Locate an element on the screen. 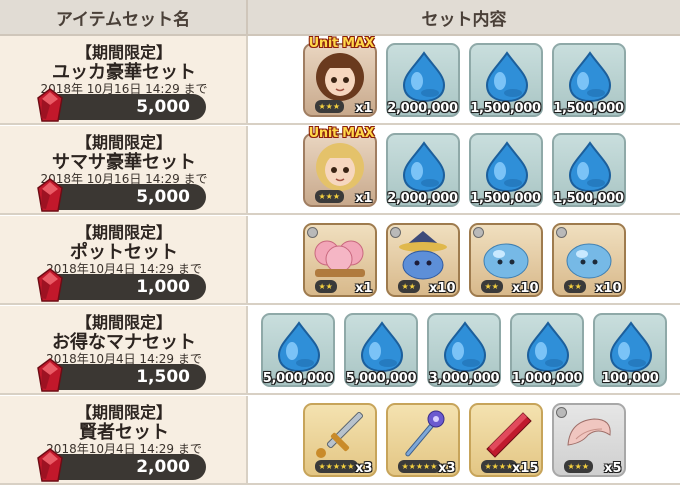 Image resolution: width=680 pixels, height=490 pixels. price-value: 1,500 is located at coordinates (163, 377).